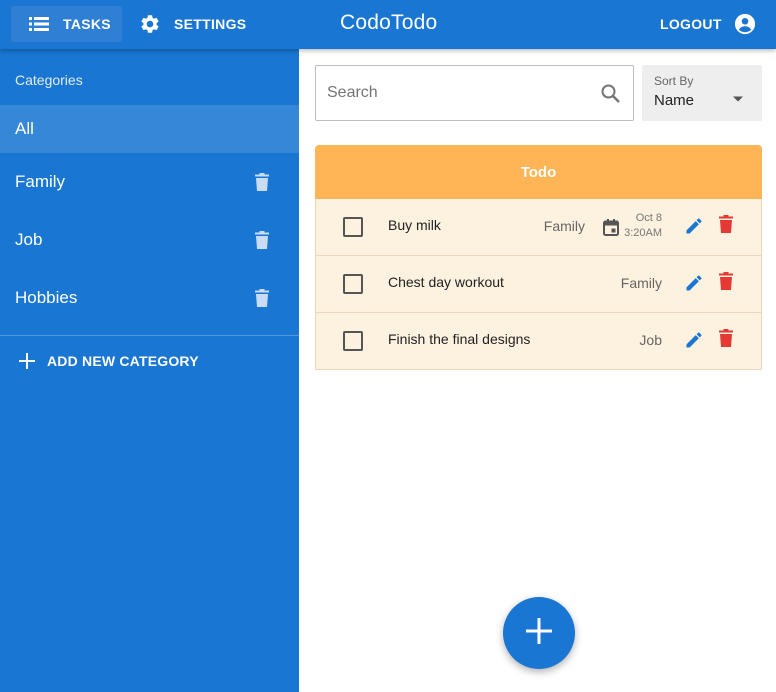  I want to click on sidebar-item-family: Family, so click(149, 182).